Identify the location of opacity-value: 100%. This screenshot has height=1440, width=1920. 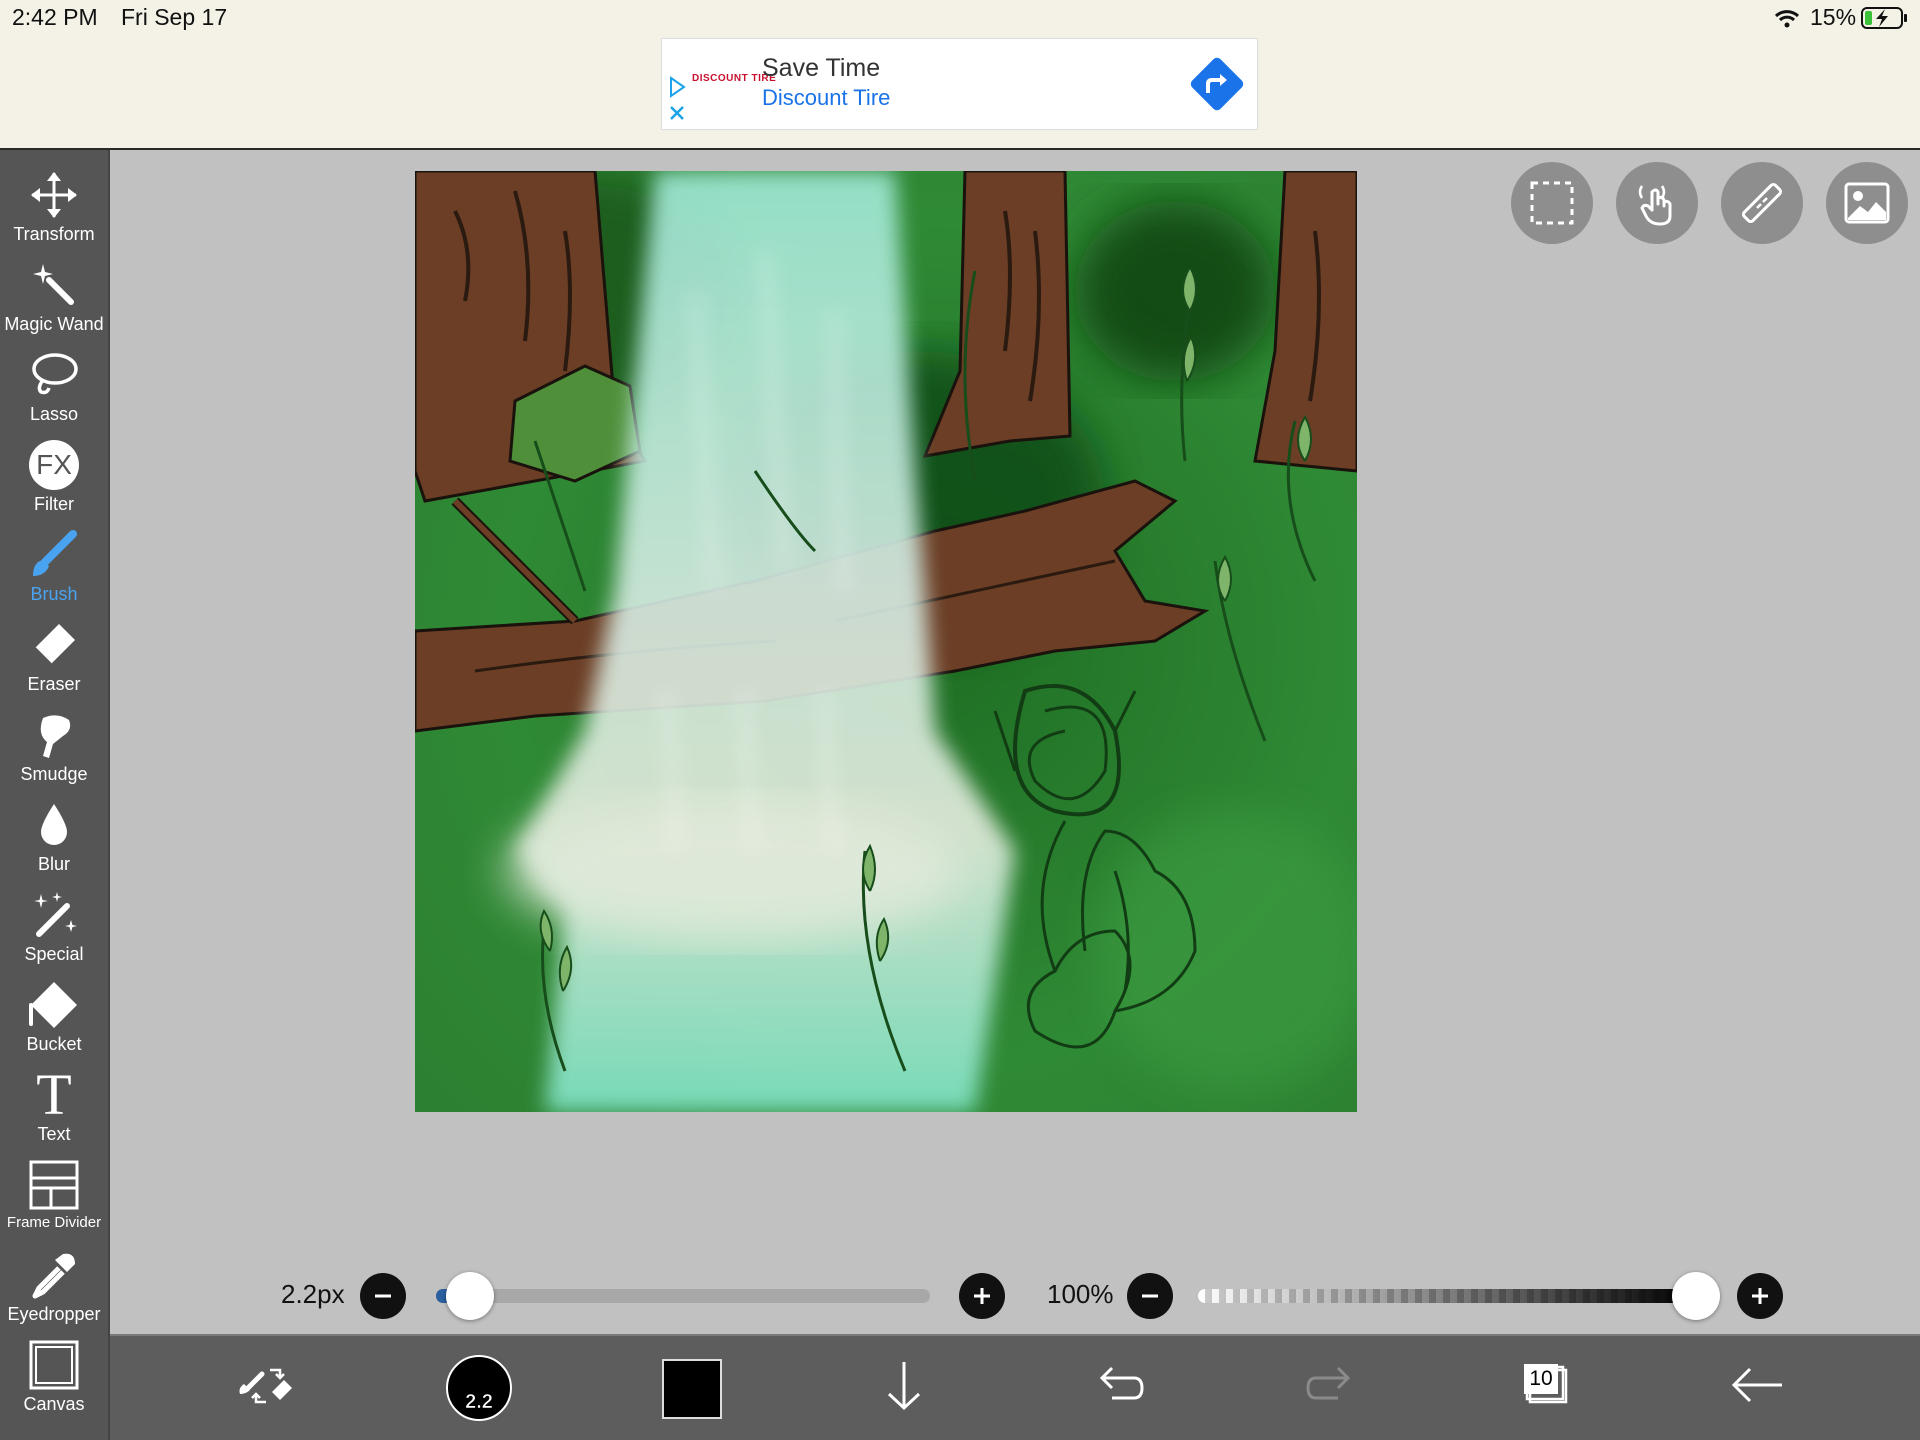
(1080, 1294).